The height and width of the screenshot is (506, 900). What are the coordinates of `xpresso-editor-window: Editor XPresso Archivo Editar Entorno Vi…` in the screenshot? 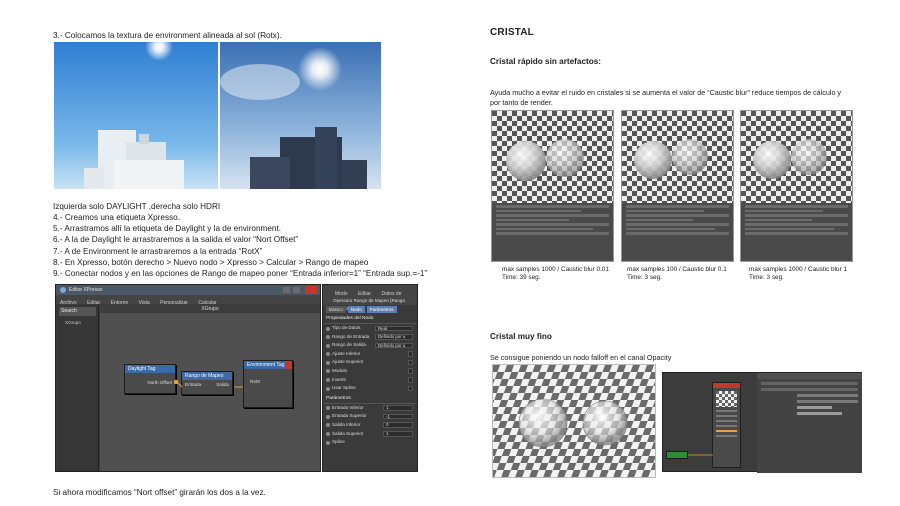 It's located at (188, 378).